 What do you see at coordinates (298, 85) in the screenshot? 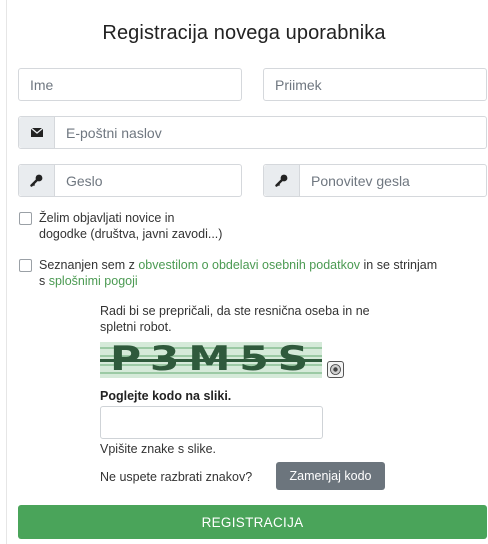
I see `last-name-placeholder: Priimek` at bounding box center [298, 85].